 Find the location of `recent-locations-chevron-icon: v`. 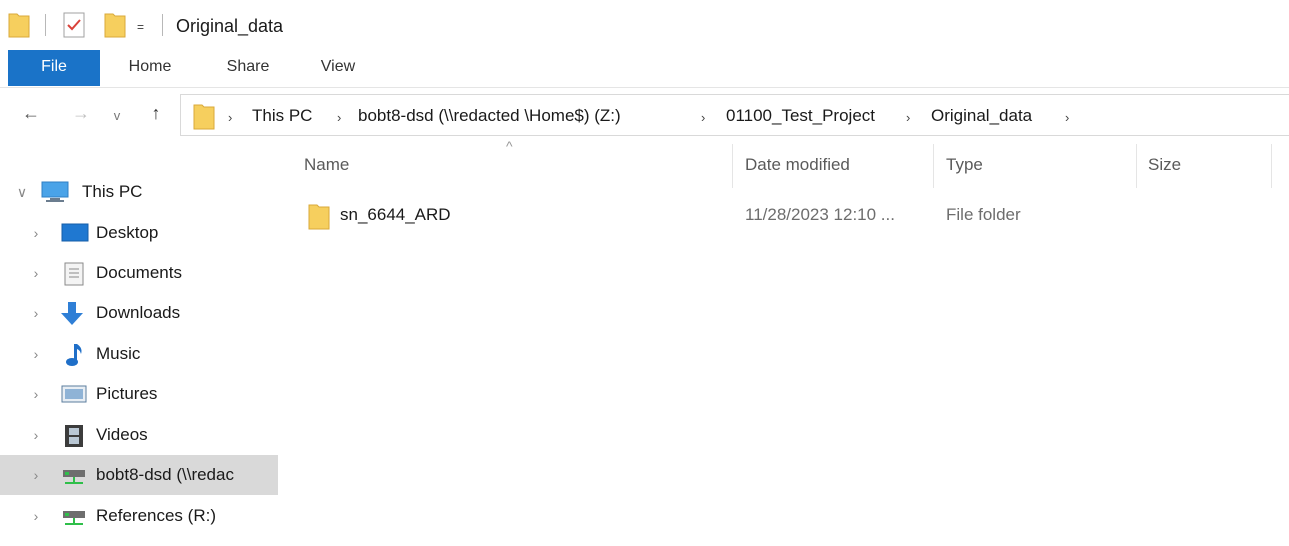

recent-locations-chevron-icon: v is located at coordinates (117, 116).